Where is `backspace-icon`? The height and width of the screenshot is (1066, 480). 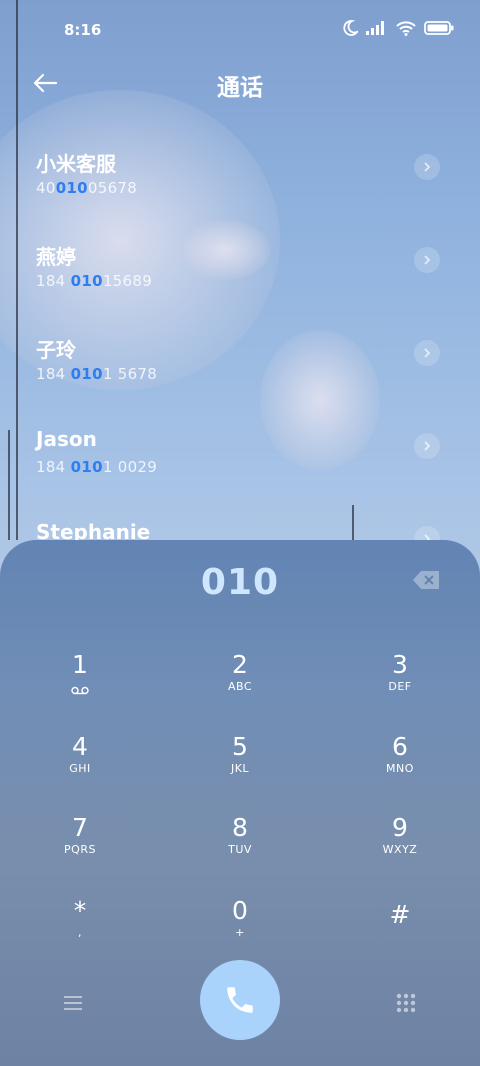
backspace-icon is located at coordinates (426, 580).